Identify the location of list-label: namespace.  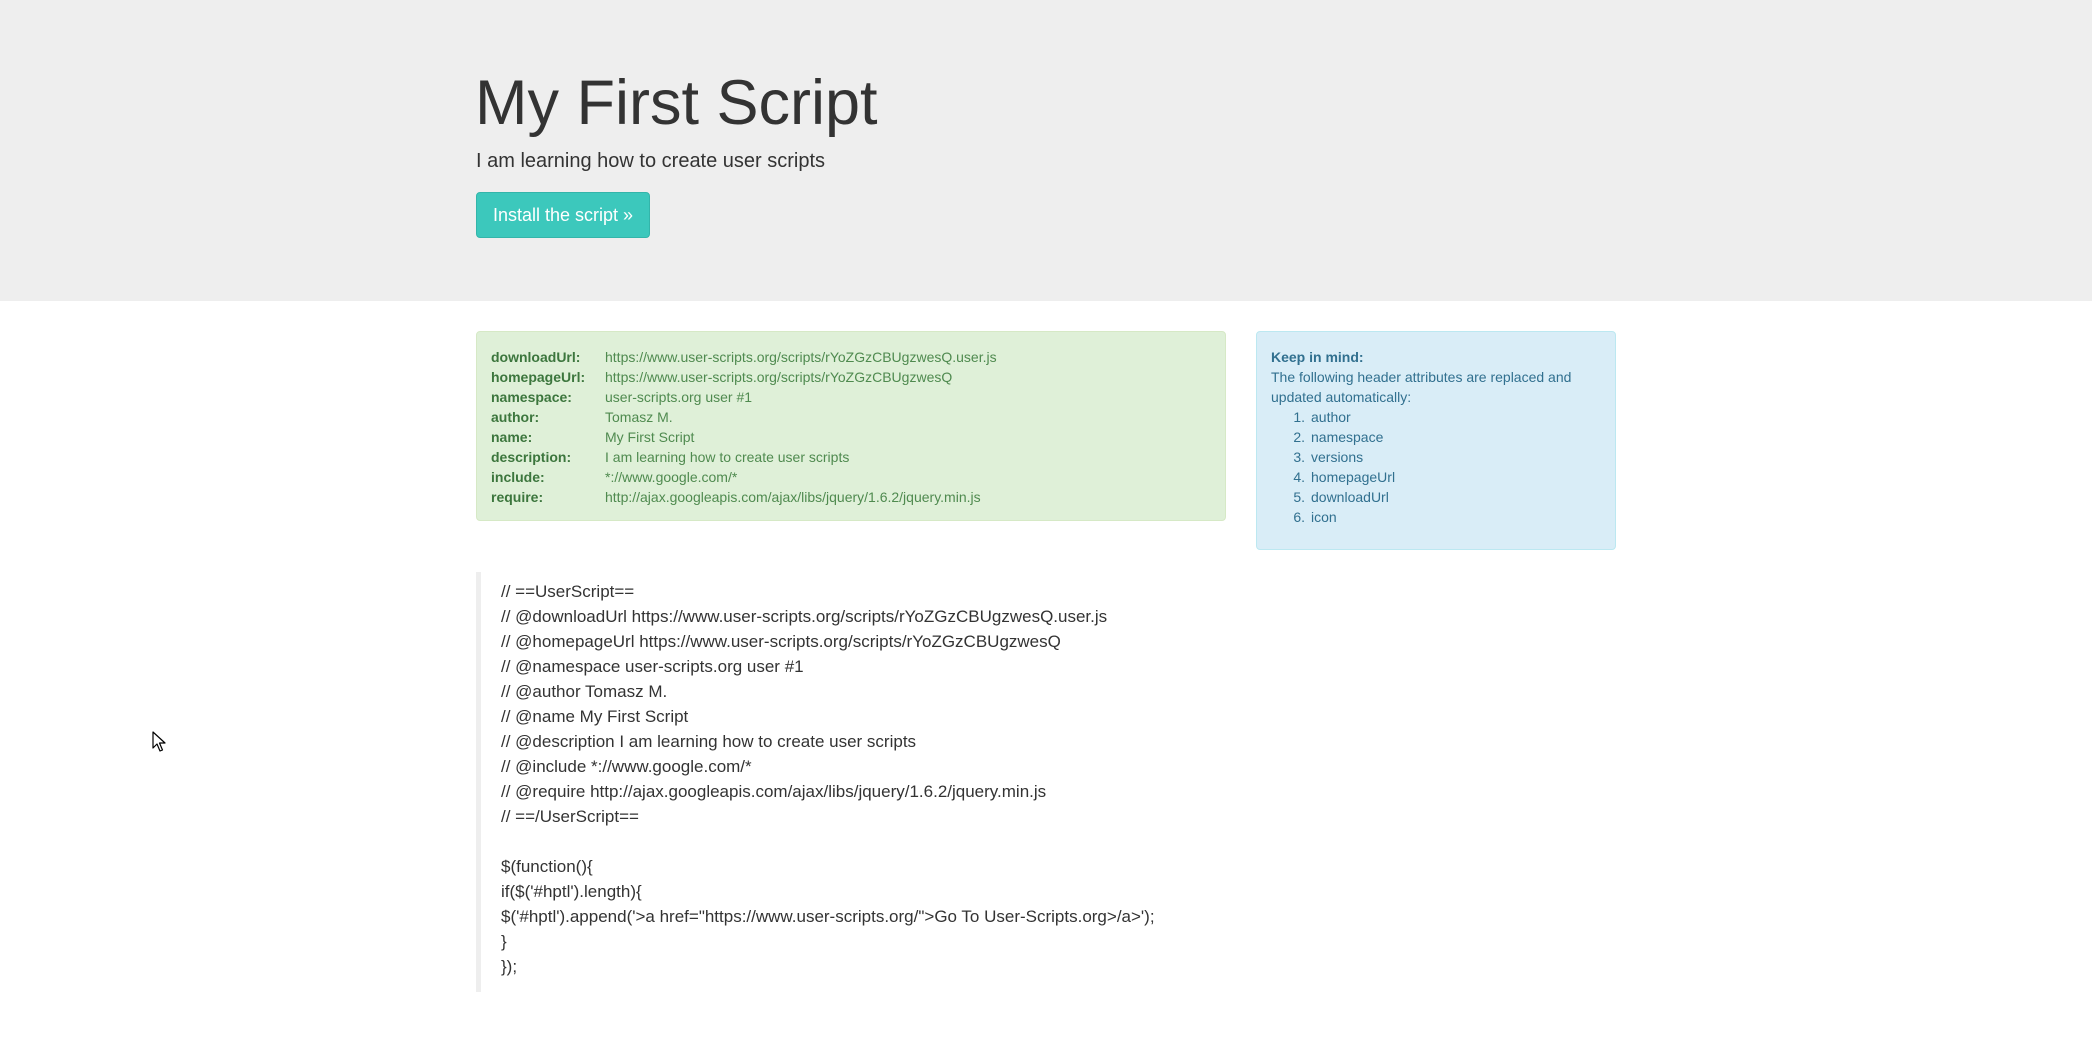
(1347, 437).